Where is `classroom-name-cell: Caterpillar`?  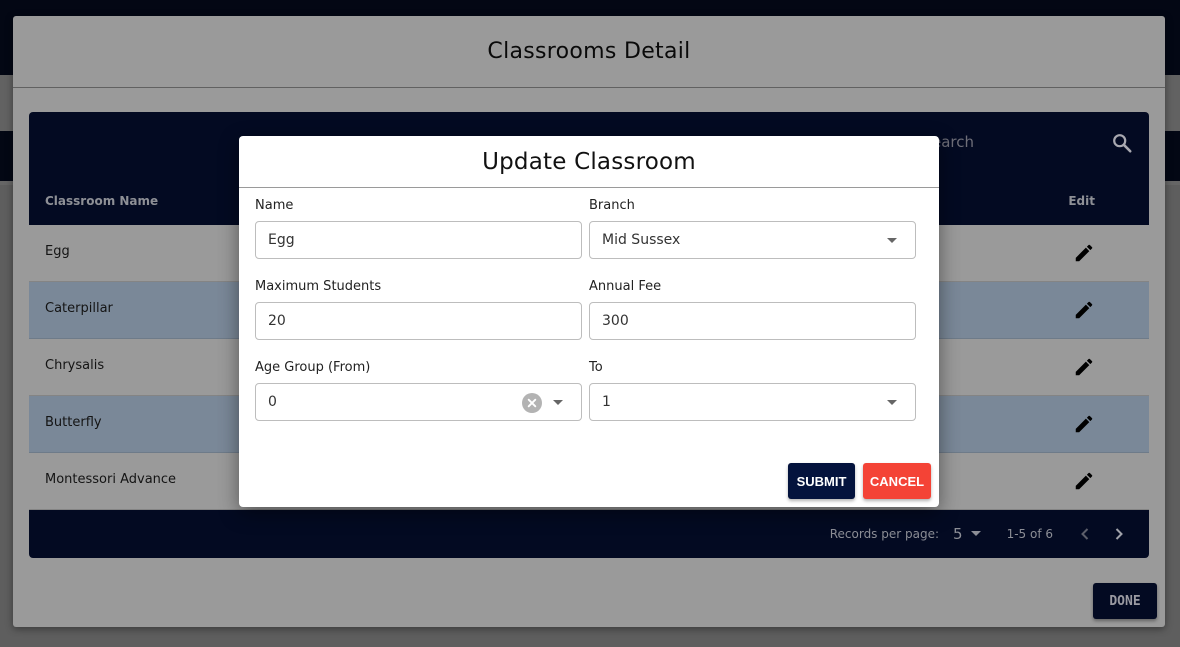
classroom-name-cell: Caterpillar is located at coordinates (79, 308).